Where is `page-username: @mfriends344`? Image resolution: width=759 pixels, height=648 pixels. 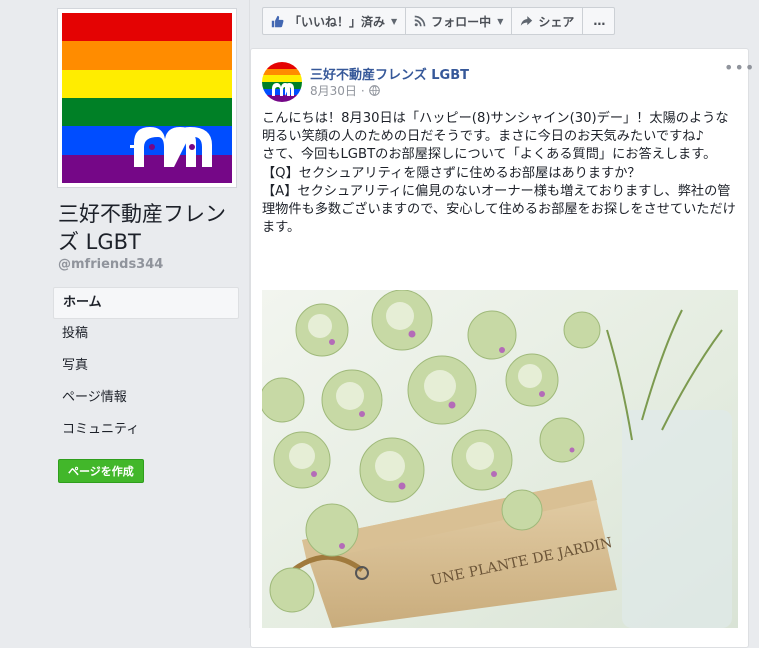 page-username: @mfriends344 is located at coordinates (110, 264).